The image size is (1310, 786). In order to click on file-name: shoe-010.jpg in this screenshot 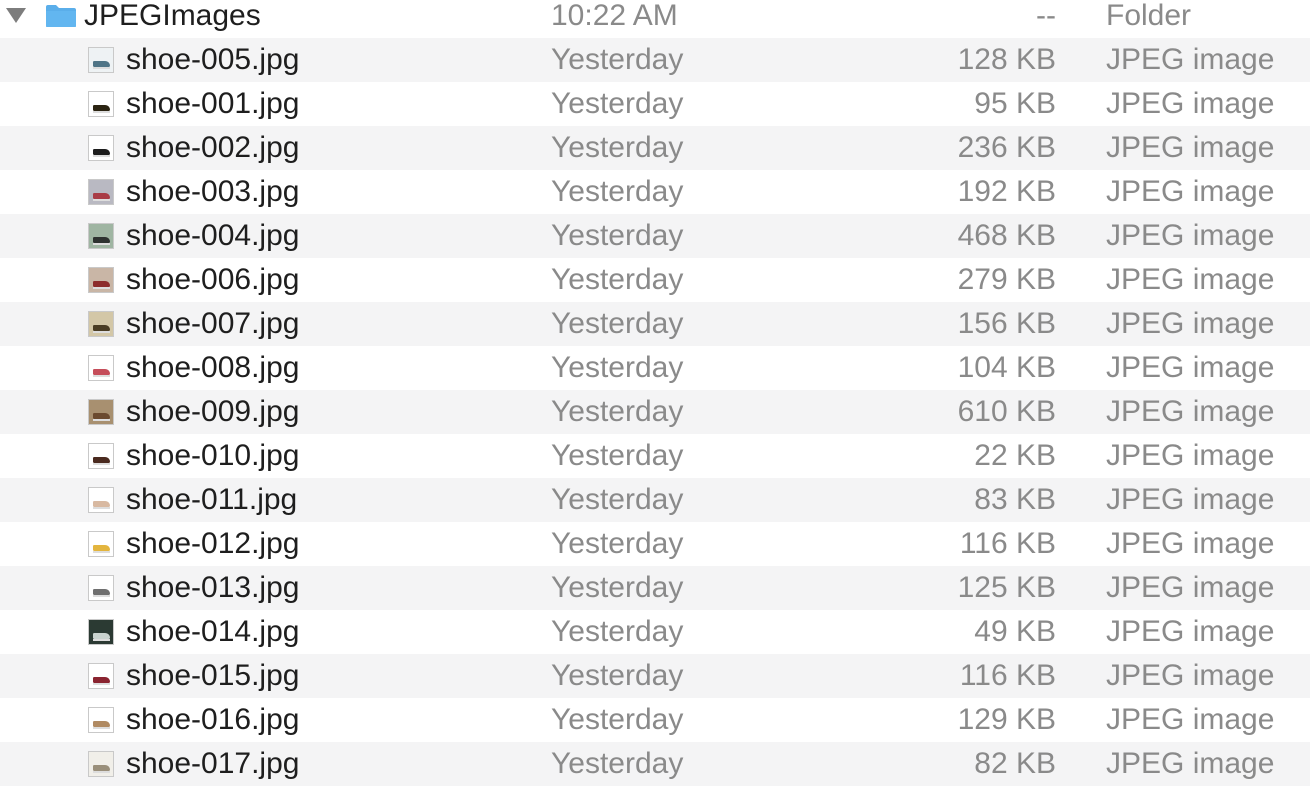, I will do `click(213, 455)`.